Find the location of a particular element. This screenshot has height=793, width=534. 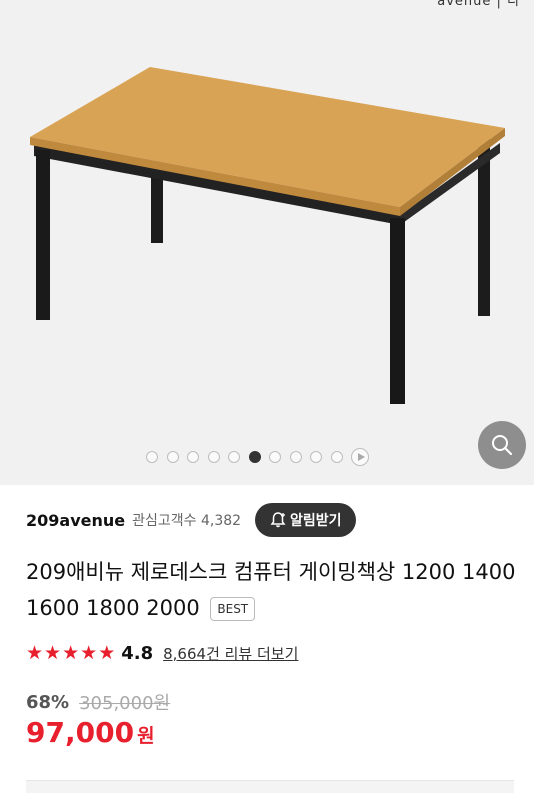

notify-button-label: 알림받기 is located at coordinates (316, 521).